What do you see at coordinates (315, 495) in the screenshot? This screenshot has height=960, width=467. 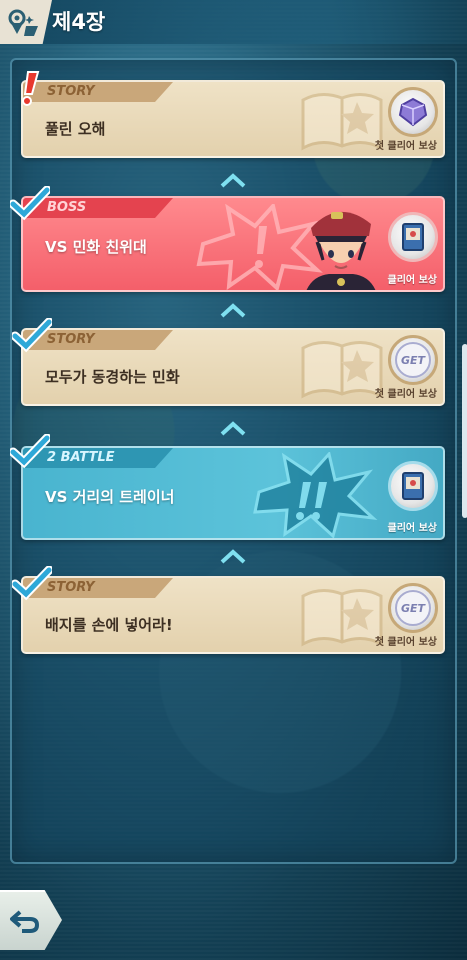 I see `burst-icon` at bounding box center [315, 495].